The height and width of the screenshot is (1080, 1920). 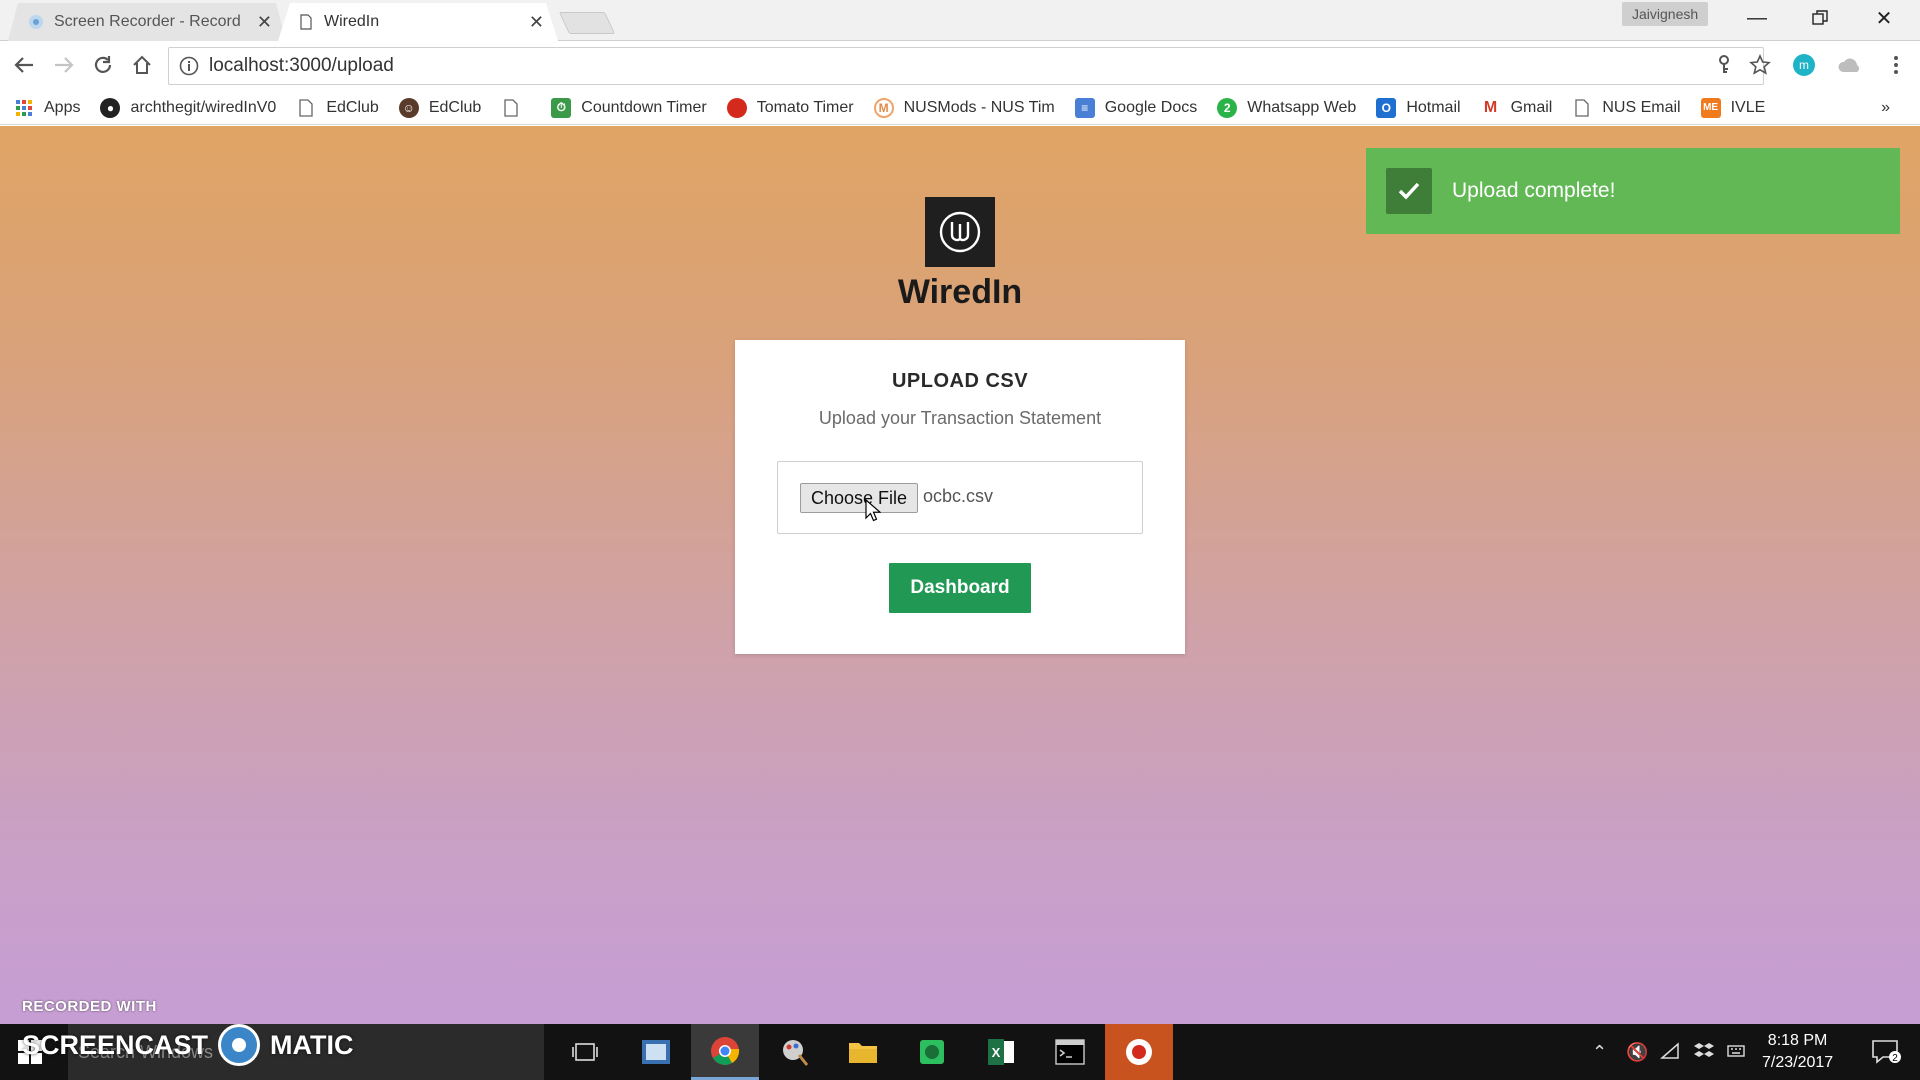 I want to click on whatsapp-icon: 2, so click(x=1227, y=107).